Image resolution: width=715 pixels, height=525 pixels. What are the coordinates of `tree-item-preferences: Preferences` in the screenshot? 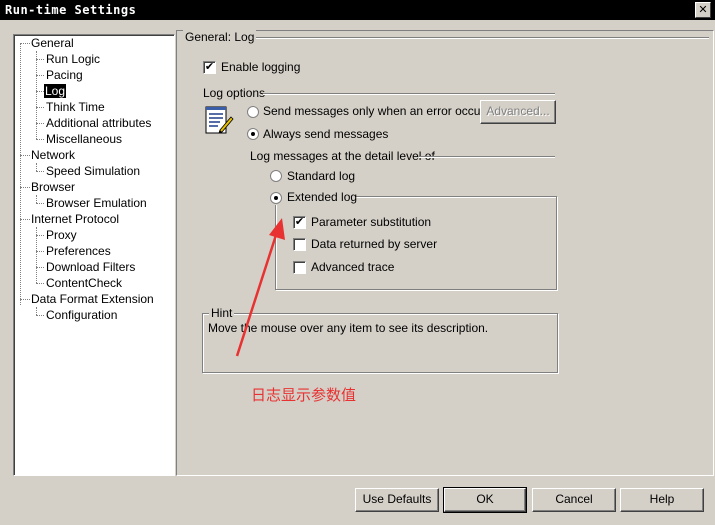 It's located at (78, 251).